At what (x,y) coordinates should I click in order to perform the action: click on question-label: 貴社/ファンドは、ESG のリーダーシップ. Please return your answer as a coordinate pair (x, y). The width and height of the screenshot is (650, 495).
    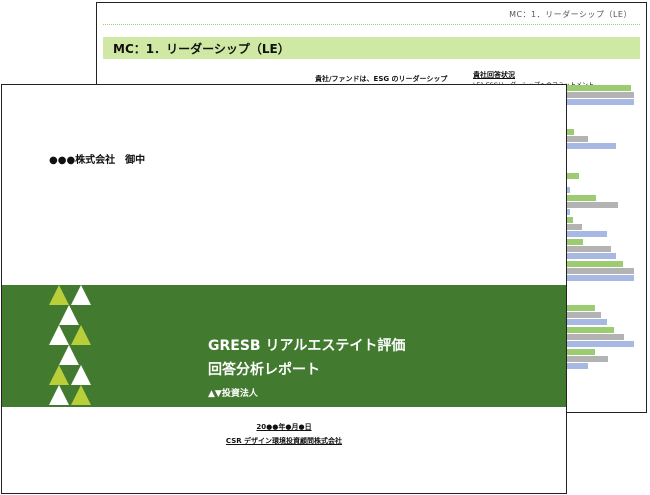
    Looking at the image, I should click on (381, 79).